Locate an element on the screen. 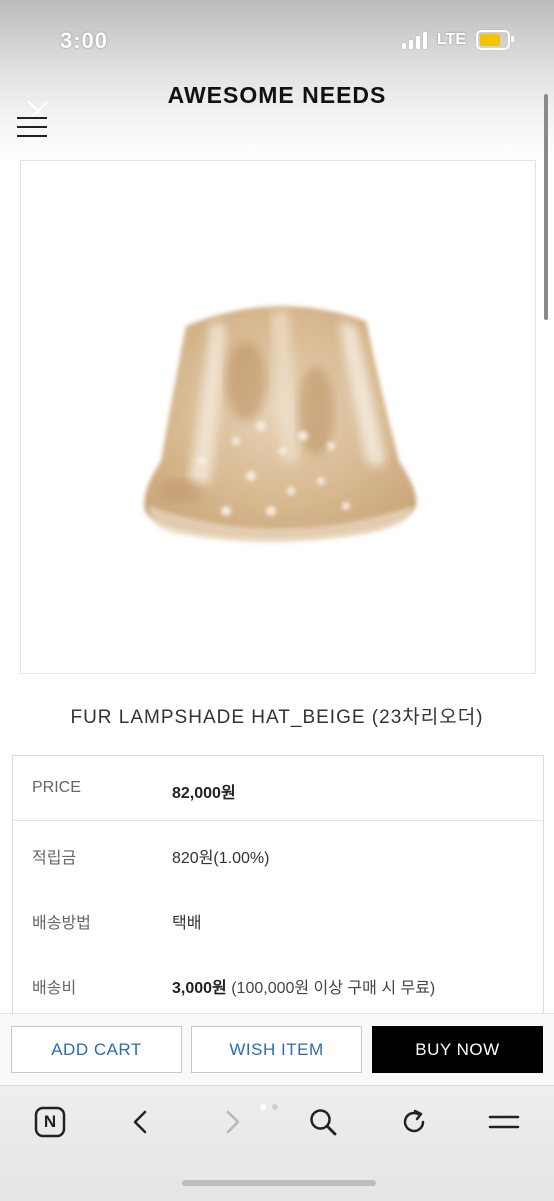 This screenshot has width=554, height=1201. price-amount: 82,000원 is located at coordinates (204, 793).